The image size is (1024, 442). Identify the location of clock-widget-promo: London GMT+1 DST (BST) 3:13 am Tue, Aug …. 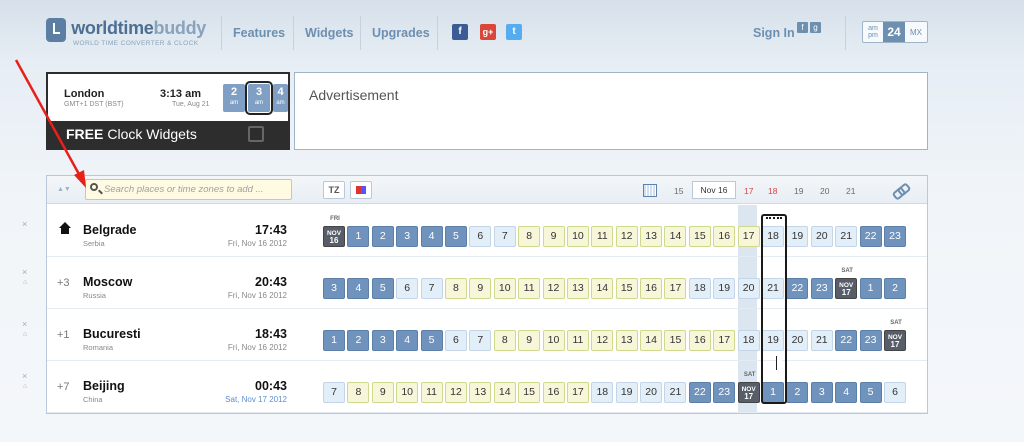
(168, 111).